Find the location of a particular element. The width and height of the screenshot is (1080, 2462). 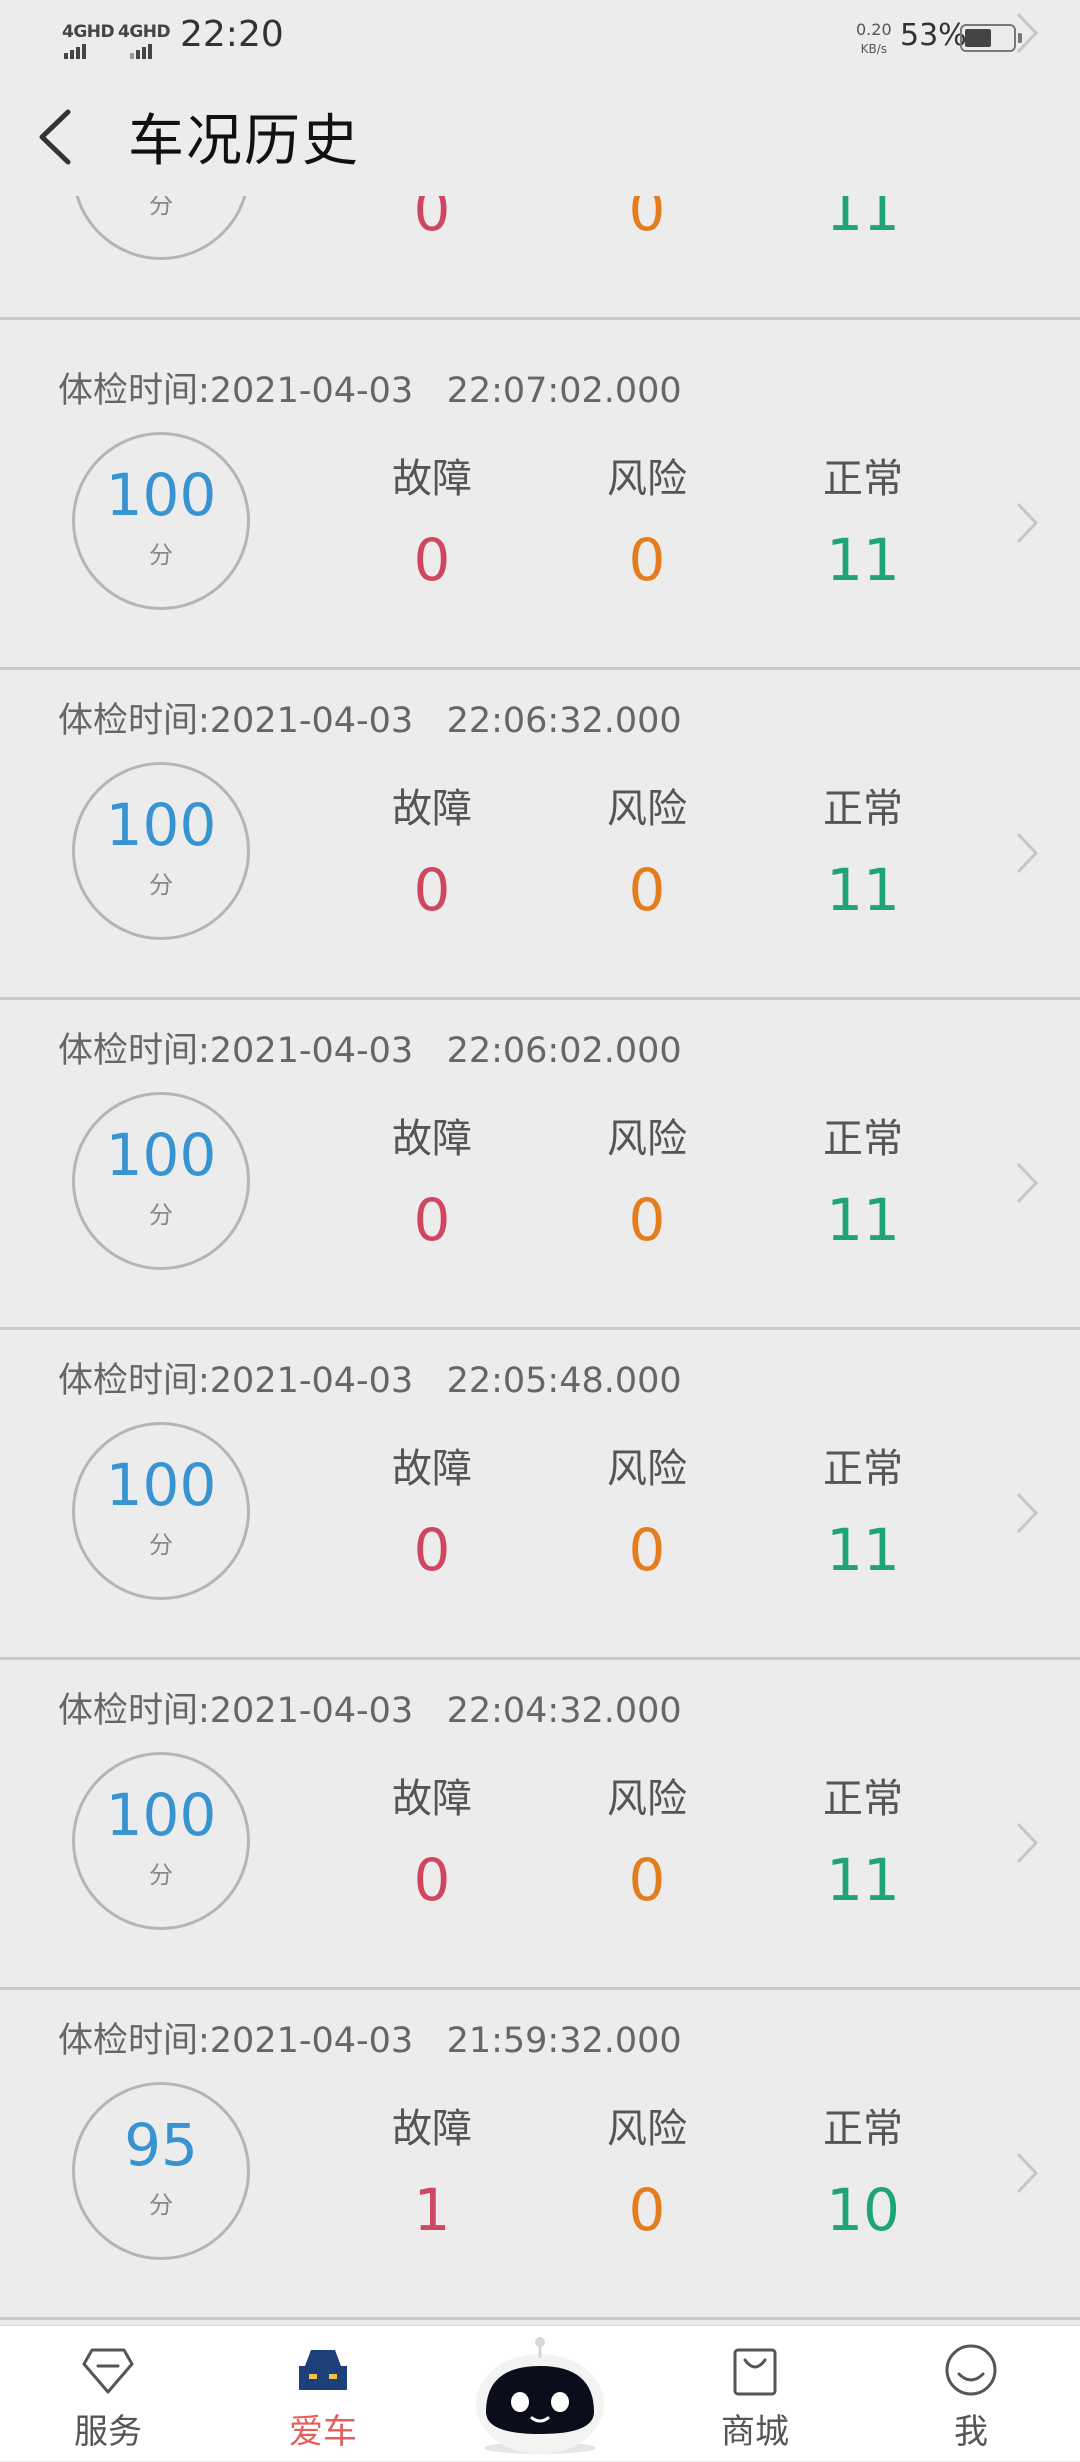

shopping-bag-icon is located at coordinates (755, 2372).